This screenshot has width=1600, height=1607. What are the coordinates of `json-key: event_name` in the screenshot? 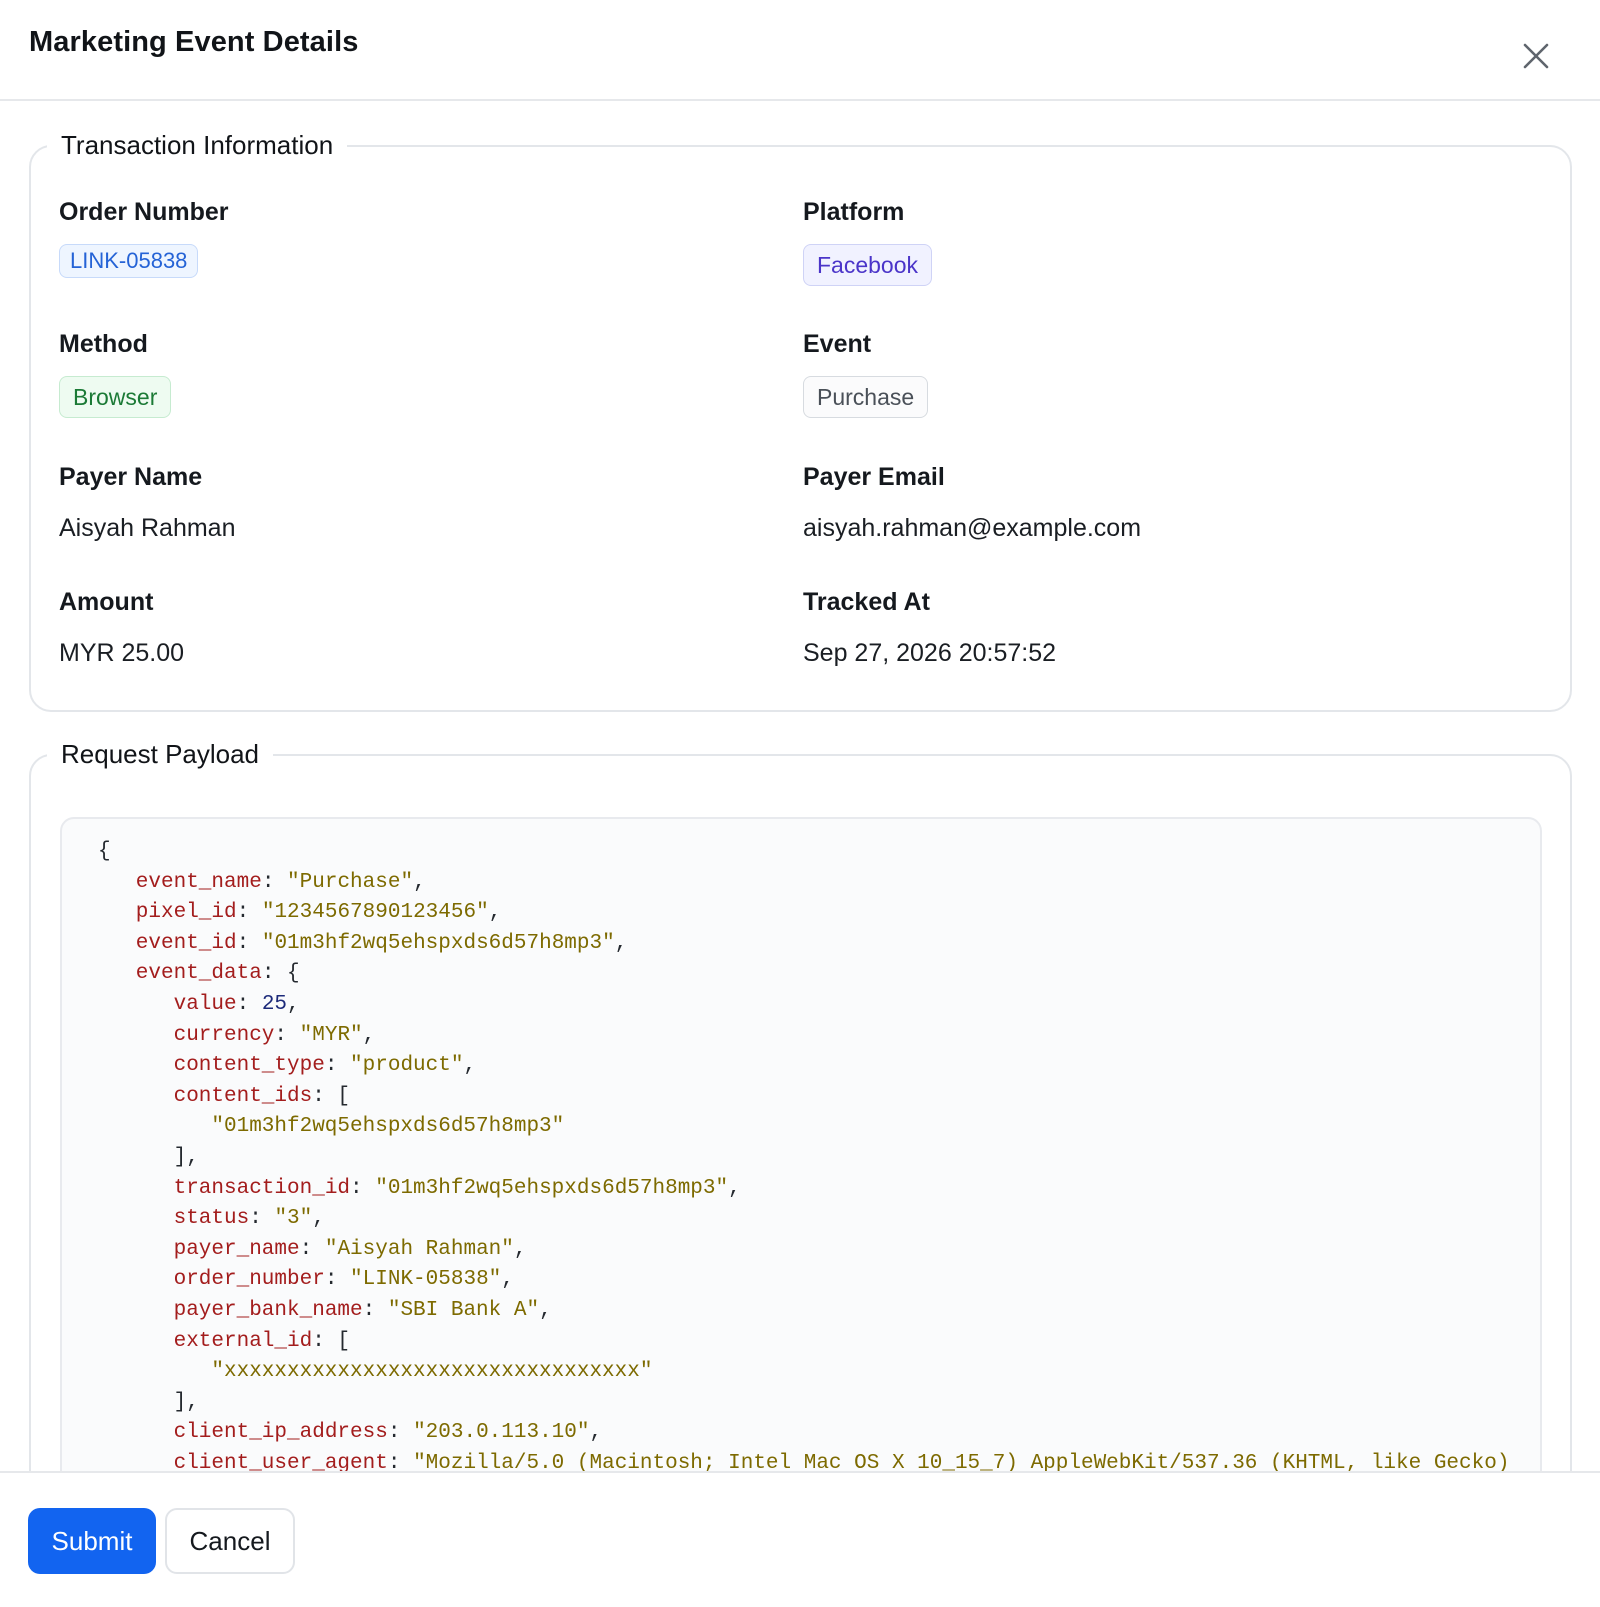 It's located at (198, 882).